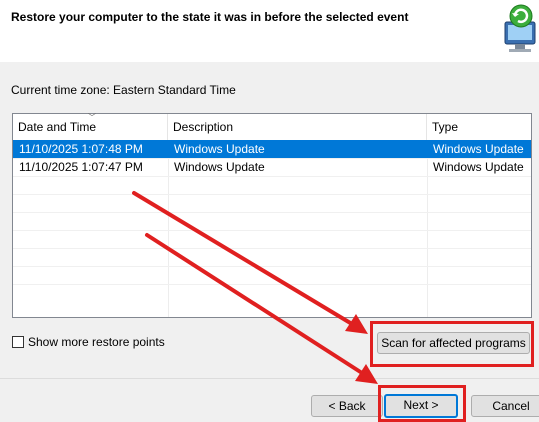 Image resolution: width=539 pixels, height=422 pixels. I want to click on annotation-arrow-to-scan, so click(250, 262).